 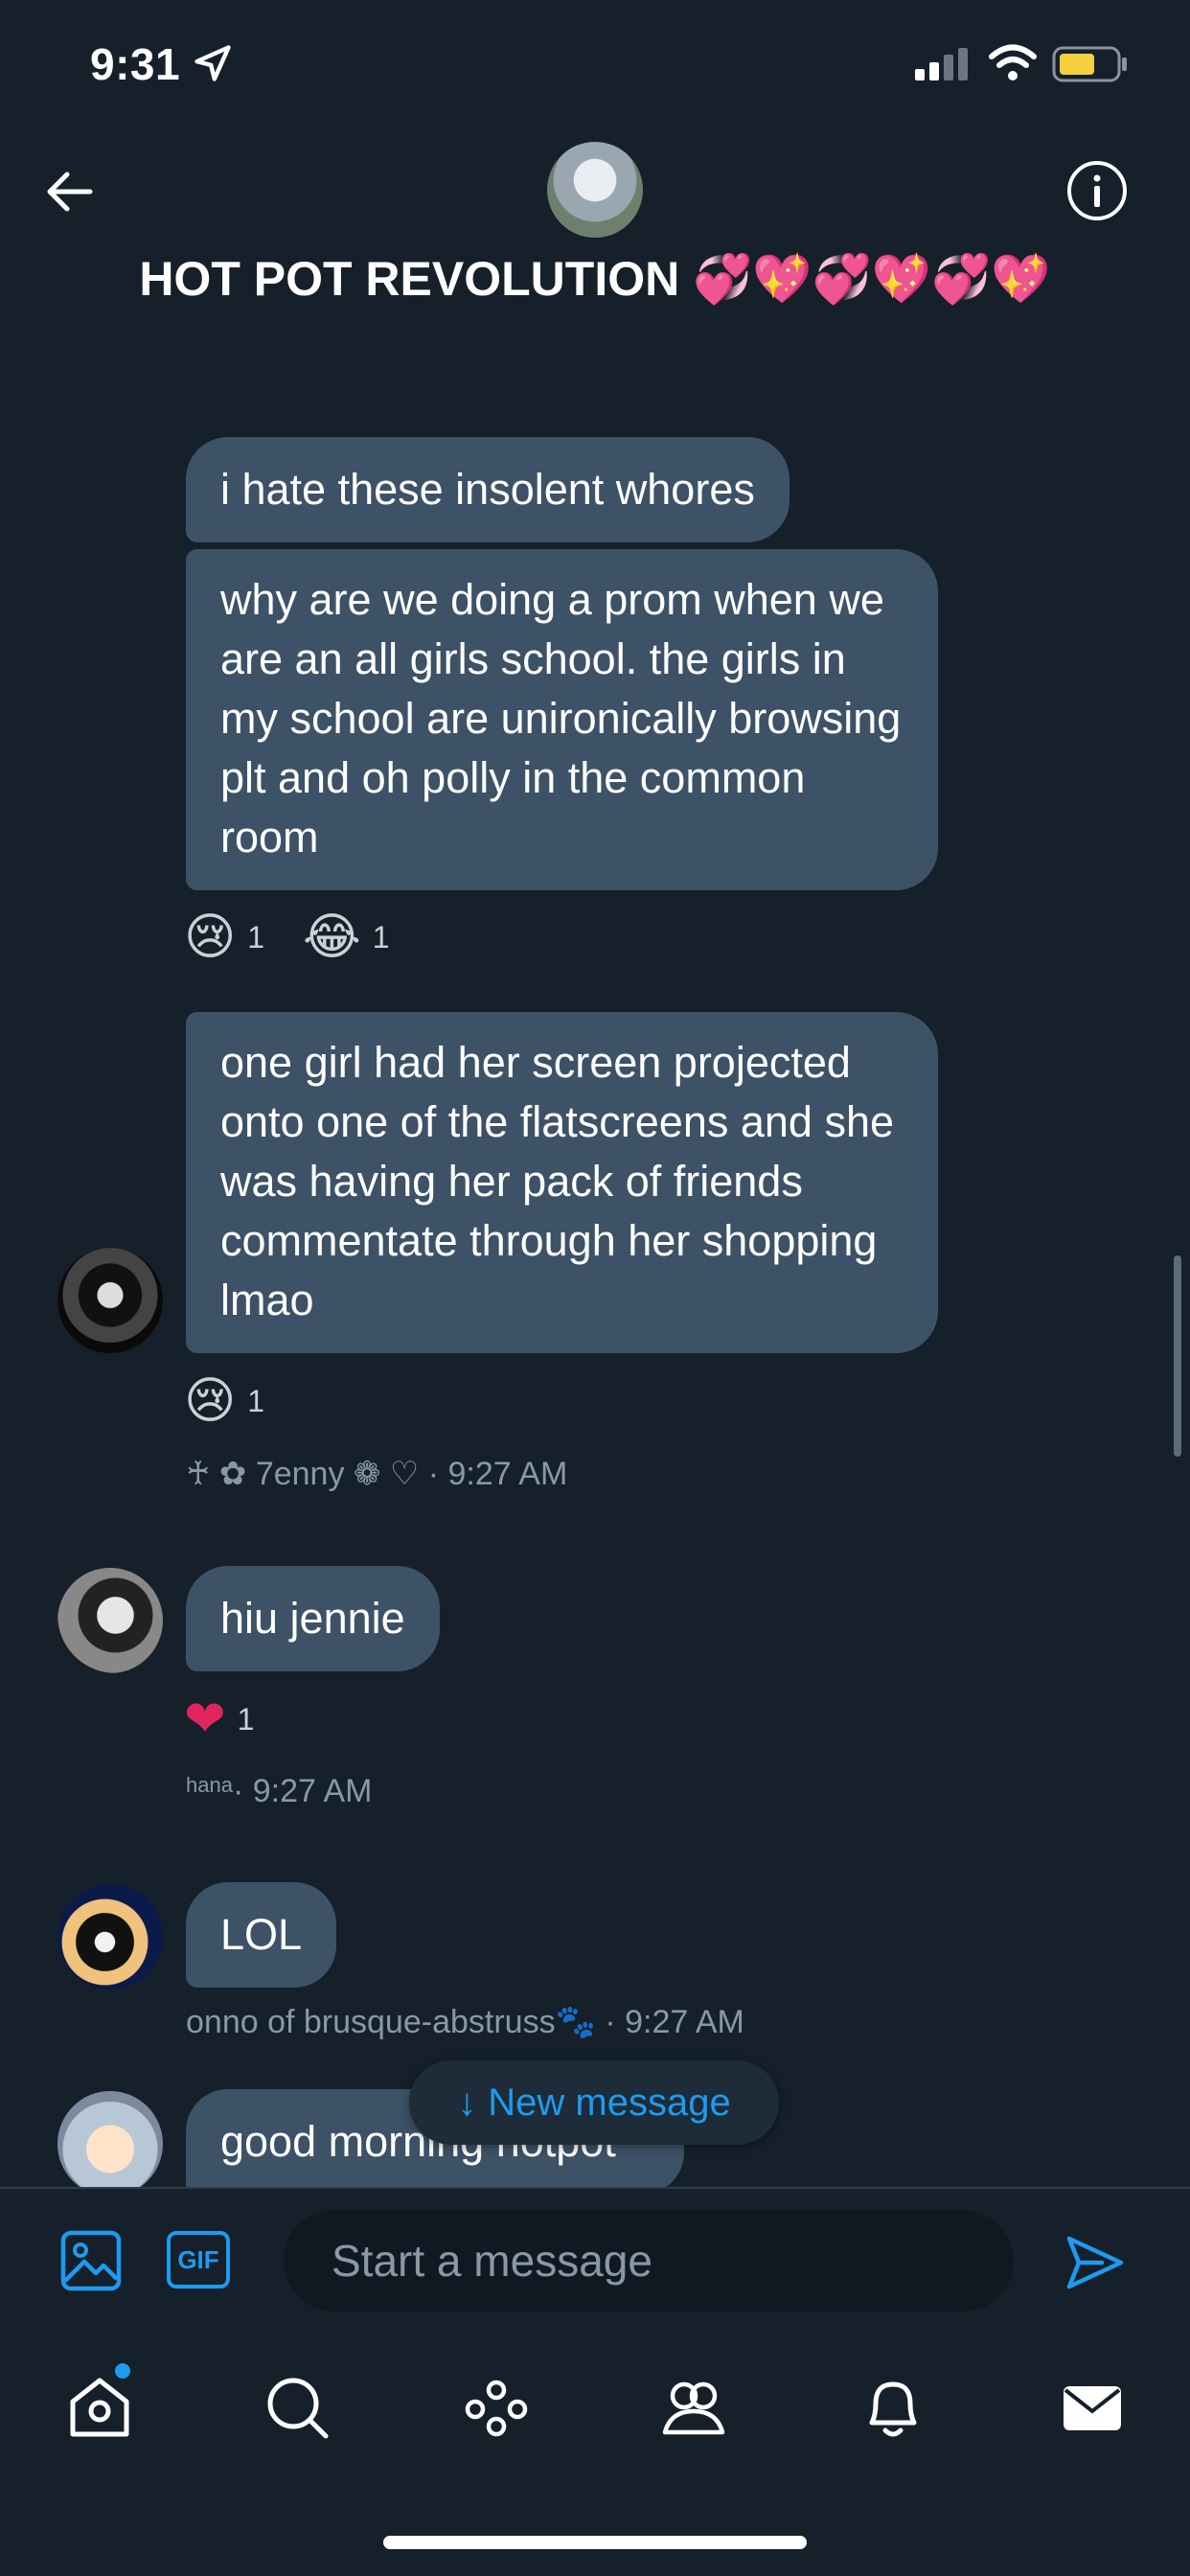 What do you see at coordinates (262, 1935) in the screenshot?
I see `message-bubble: LOL` at bounding box center [262, 1935].